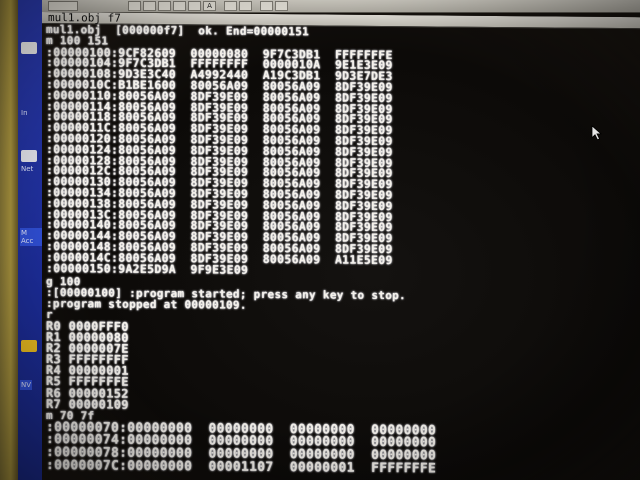  I want to click on copy-icon, so click(230, 6).